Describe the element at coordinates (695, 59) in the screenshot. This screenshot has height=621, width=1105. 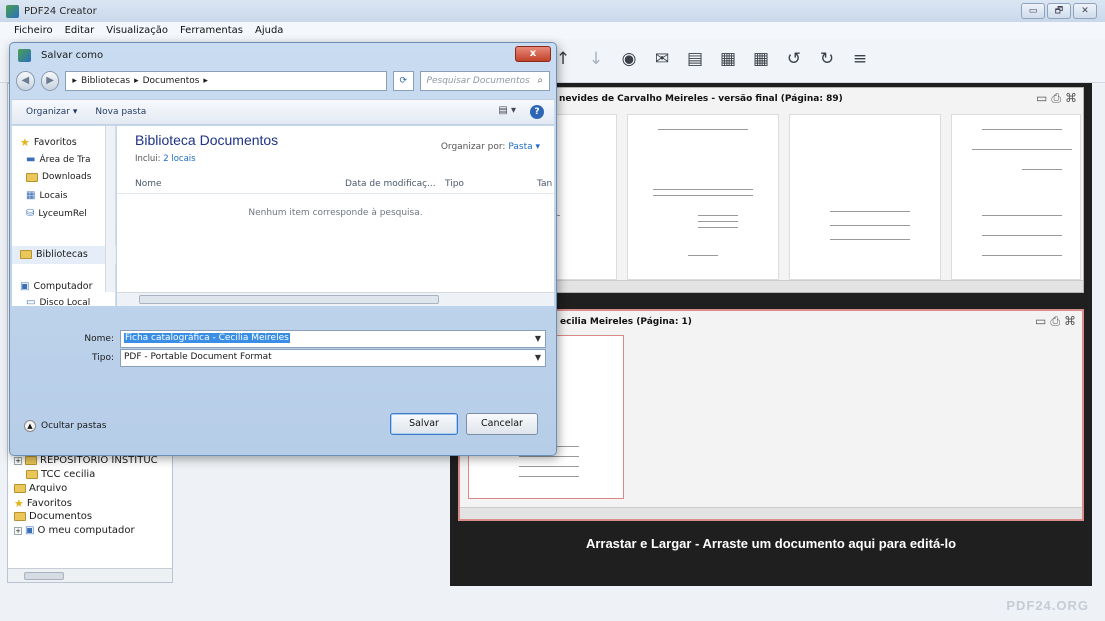
I see `print-icon: ▤` at that location.